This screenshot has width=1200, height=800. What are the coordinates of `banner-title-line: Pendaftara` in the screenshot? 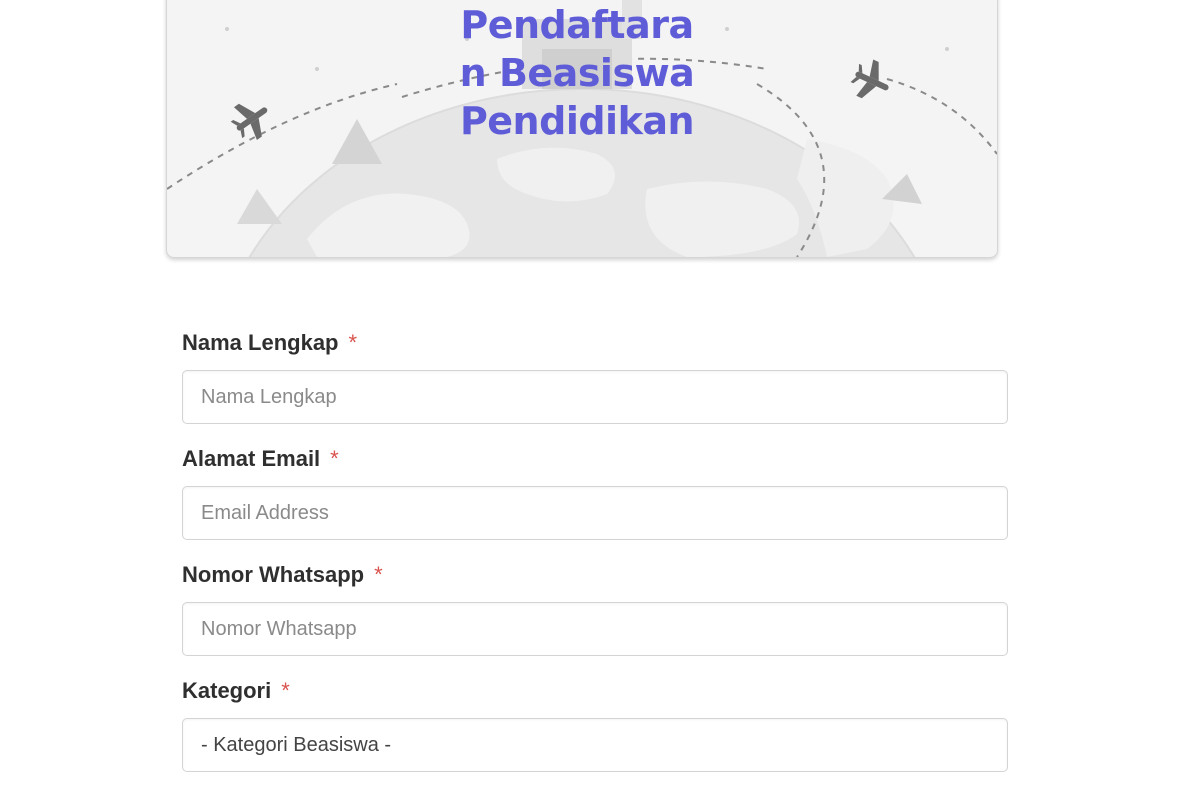 It's located at (577, 25).